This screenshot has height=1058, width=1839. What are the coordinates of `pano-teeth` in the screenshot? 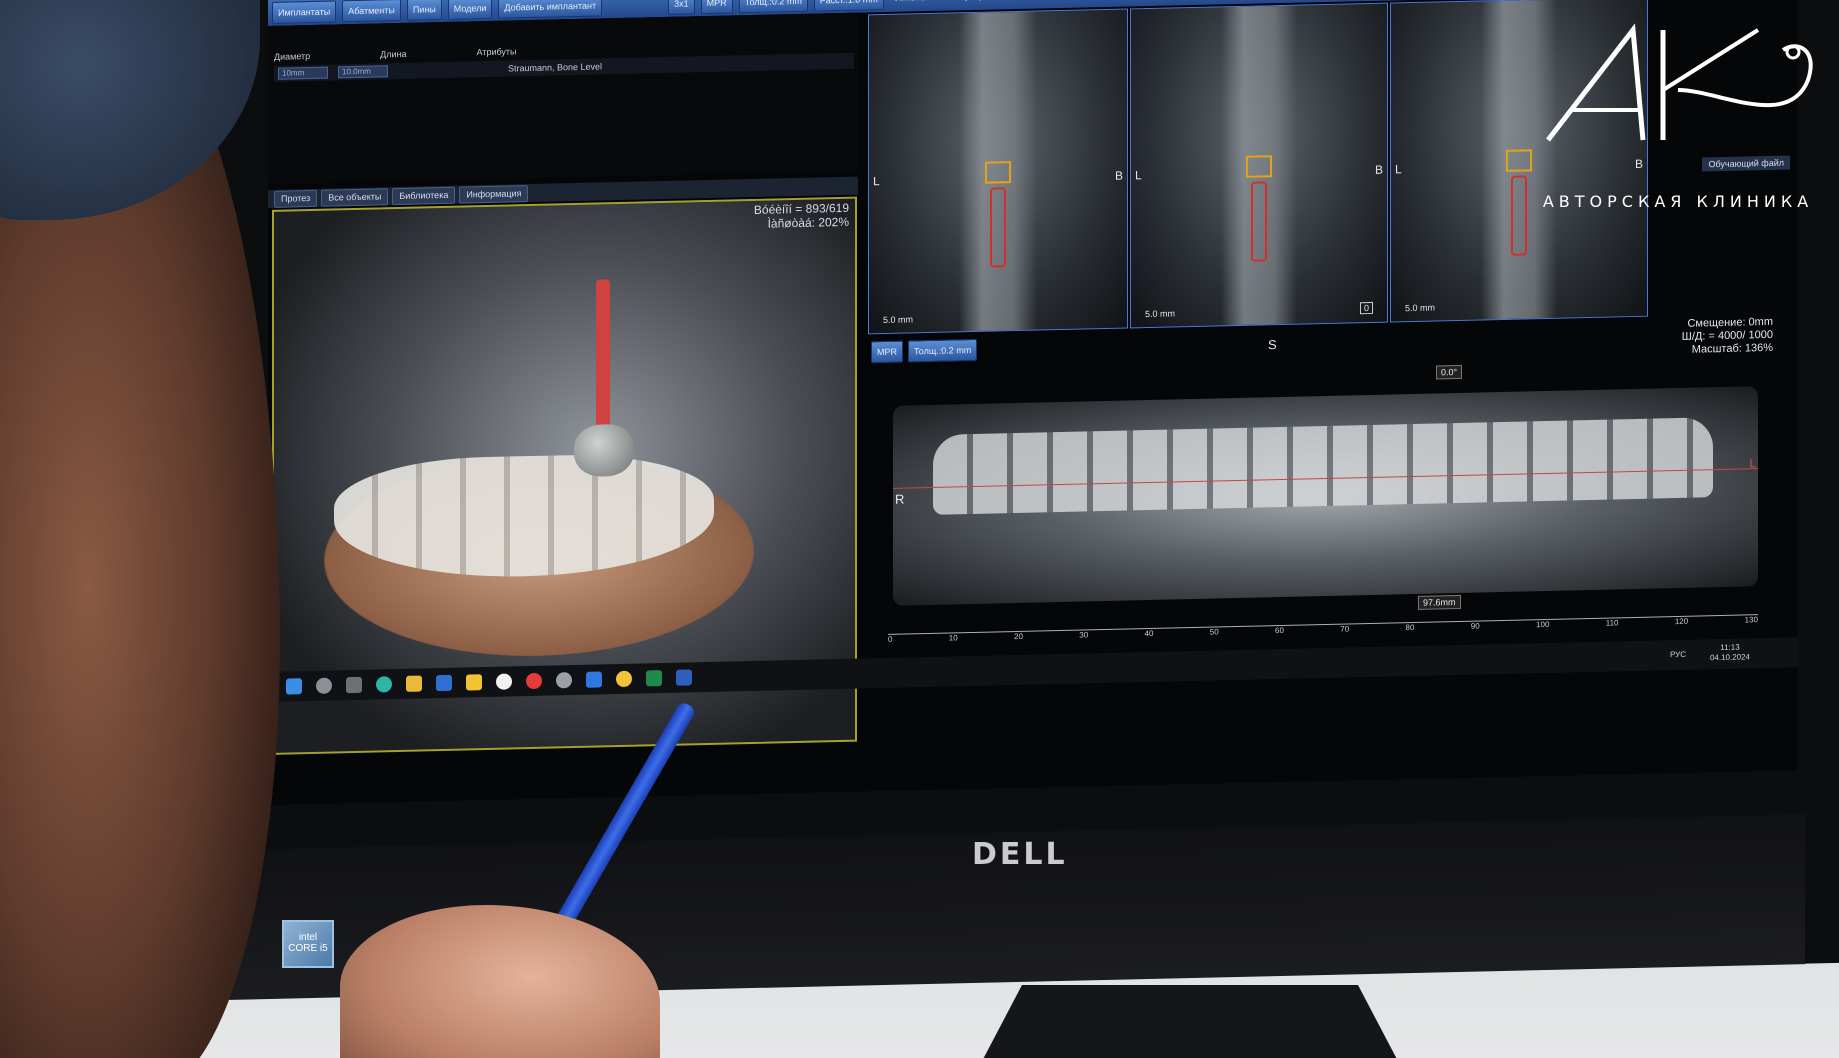 It's located at (1323, 466).